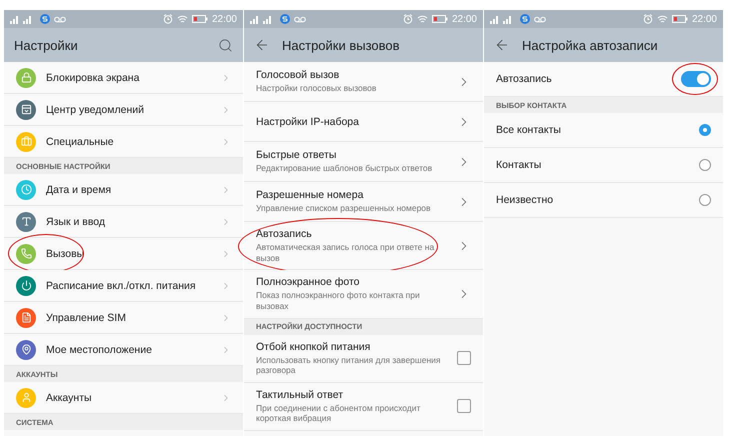 The image size is (731, 448). What do you see at coordinates (519, 165) in the screenshot?
I see `option-label: Контакты` at bounding box center [519, 165].